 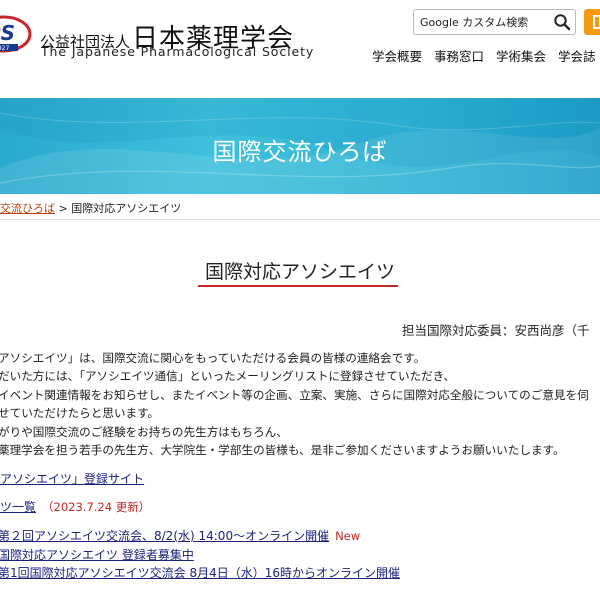 What do you see at coordinates (4, 48) in the screenshot?
I see `logo-year: 1927` at bounding box center [4, 48].